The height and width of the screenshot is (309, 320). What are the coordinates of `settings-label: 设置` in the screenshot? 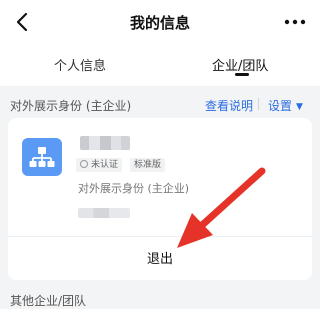 It's located at (280, 106).